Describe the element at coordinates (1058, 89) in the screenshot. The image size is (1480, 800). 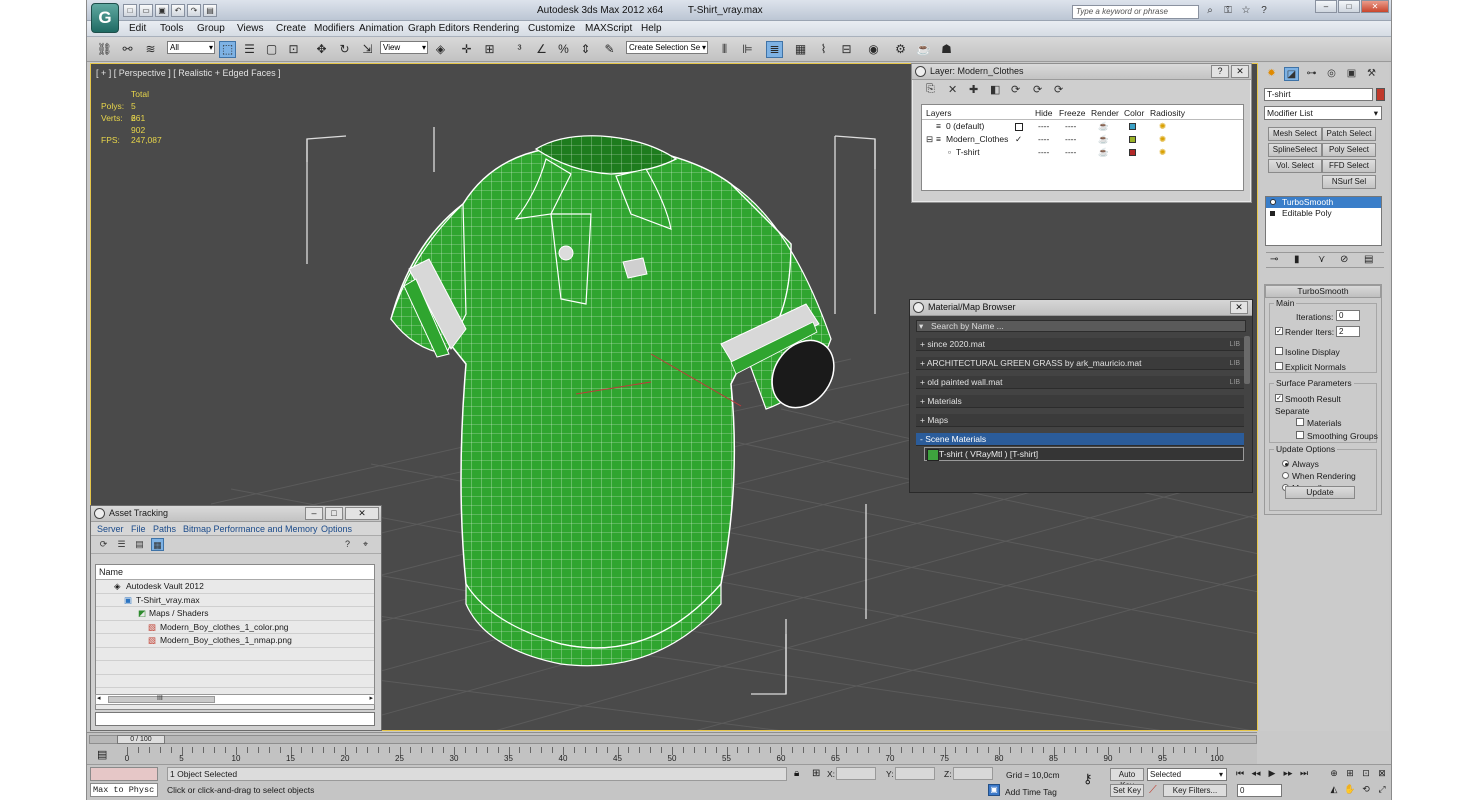
I see `freeze-all-icon: ⟳` at that location.